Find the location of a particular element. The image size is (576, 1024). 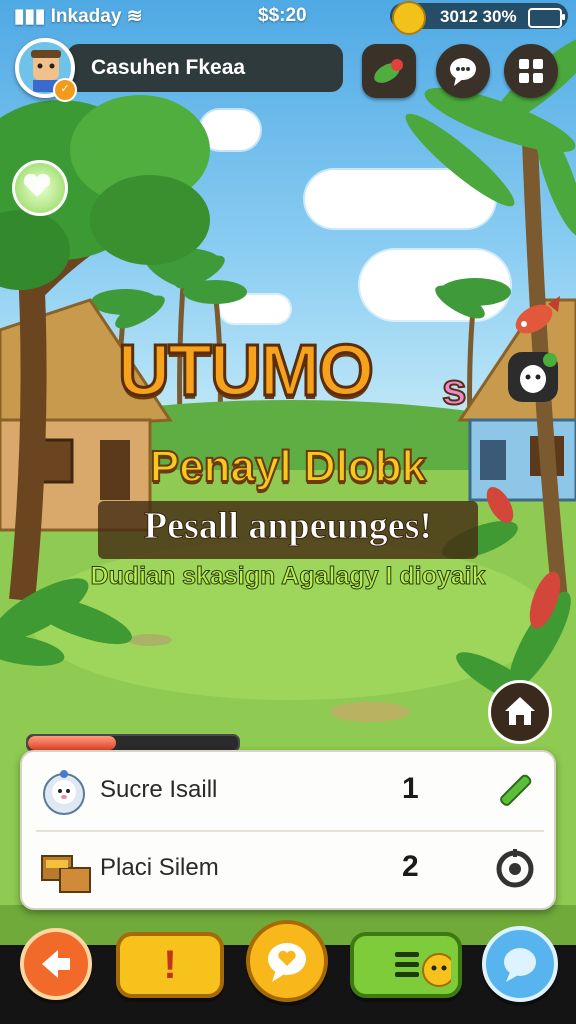

signal-icon: ▮▮▮ is located at coordinates (30, 16).